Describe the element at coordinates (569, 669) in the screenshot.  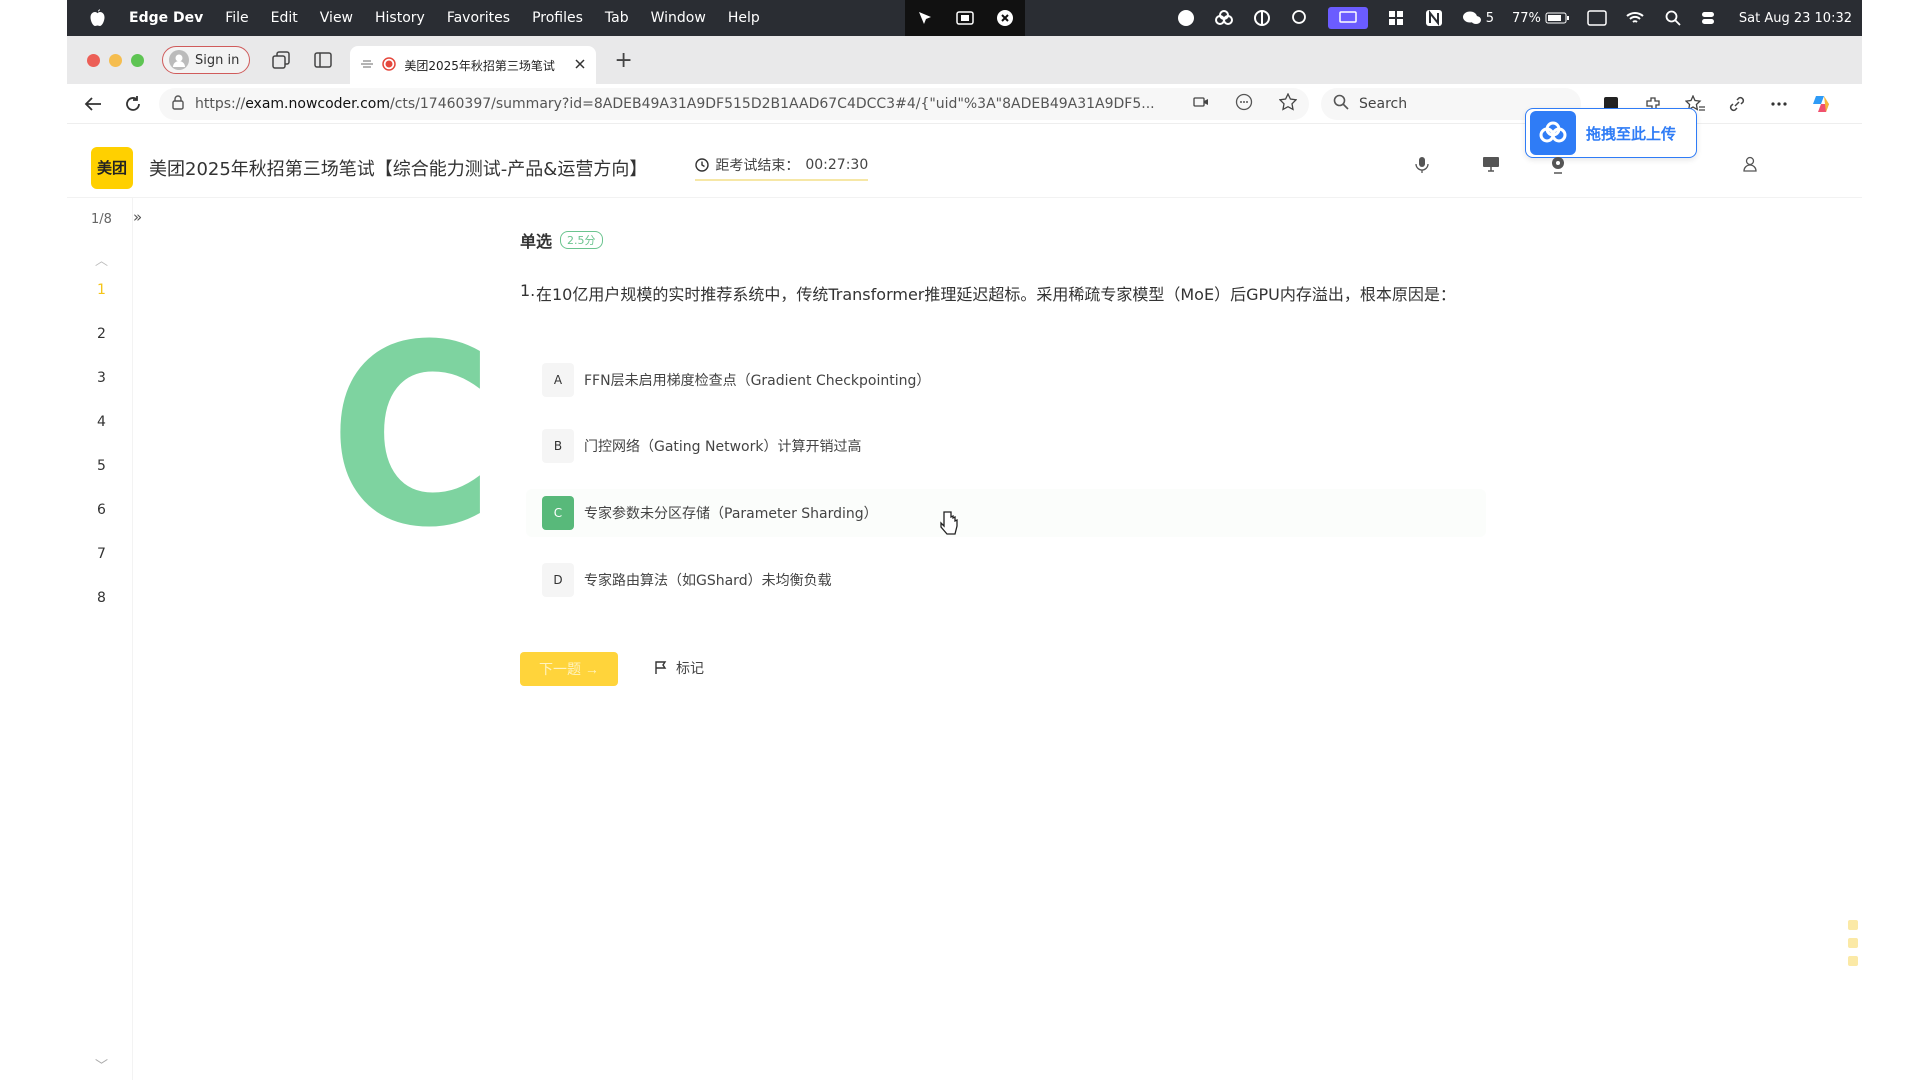
I see `next-question-button: 下一题 →` at that location.